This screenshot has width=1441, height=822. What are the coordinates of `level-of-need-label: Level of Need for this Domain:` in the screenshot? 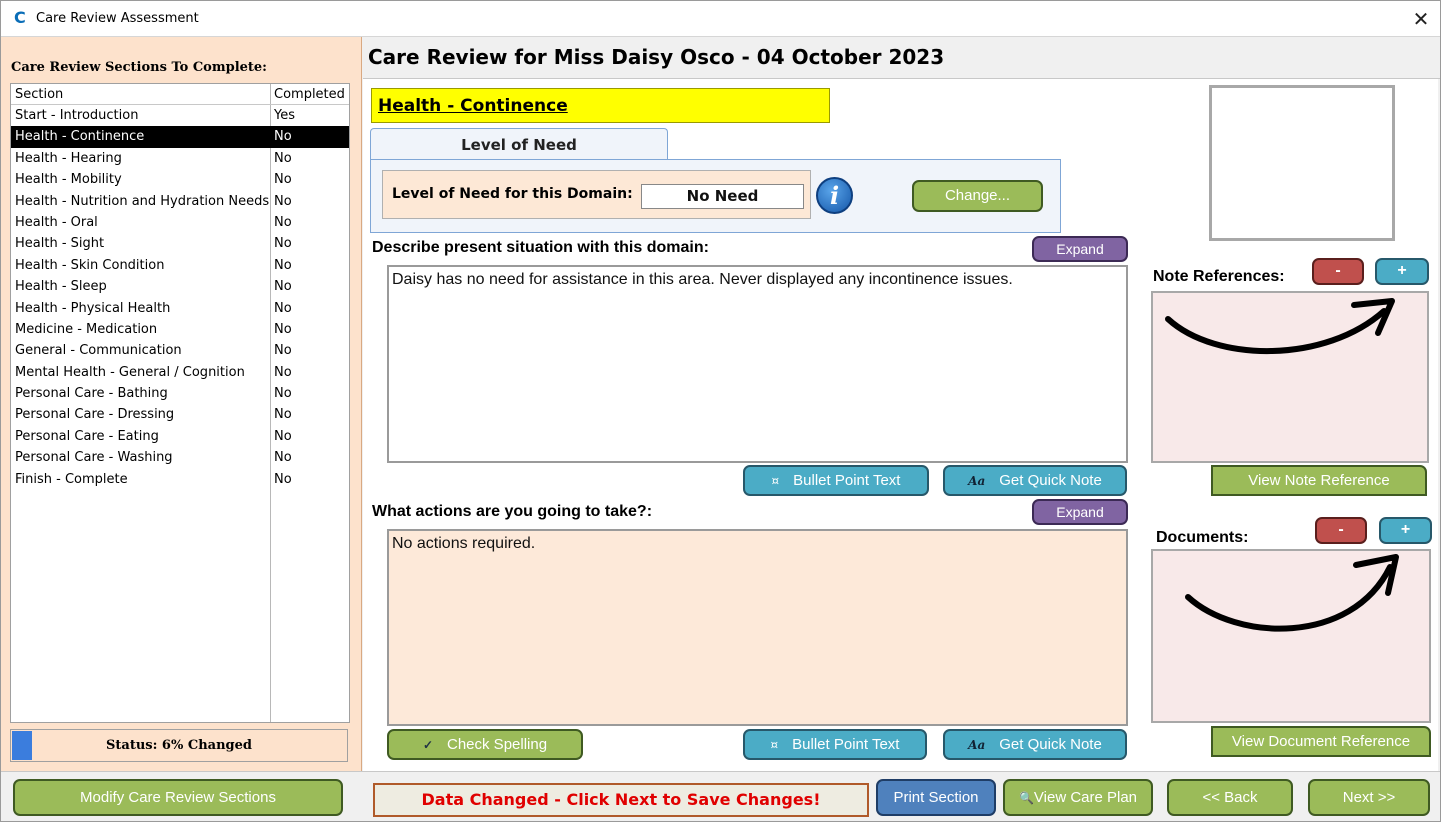 It's located at (512, 194).